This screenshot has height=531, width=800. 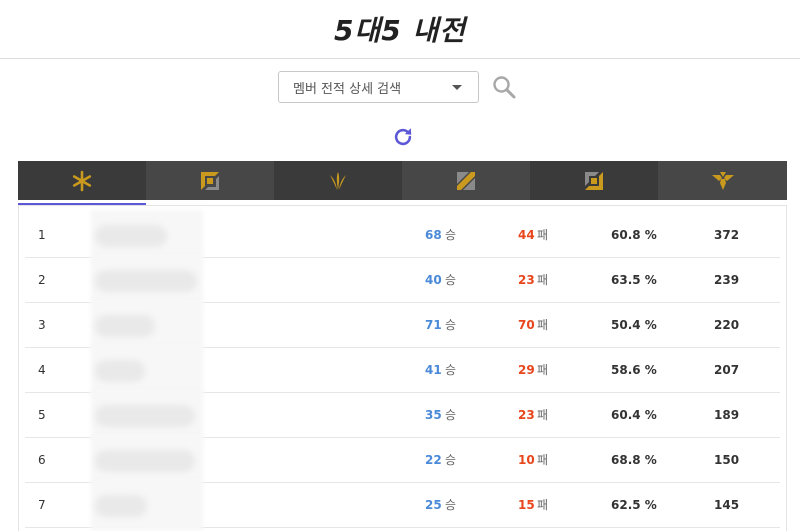 I want to click on losses-cell: 10, so click(x=526, y=460).